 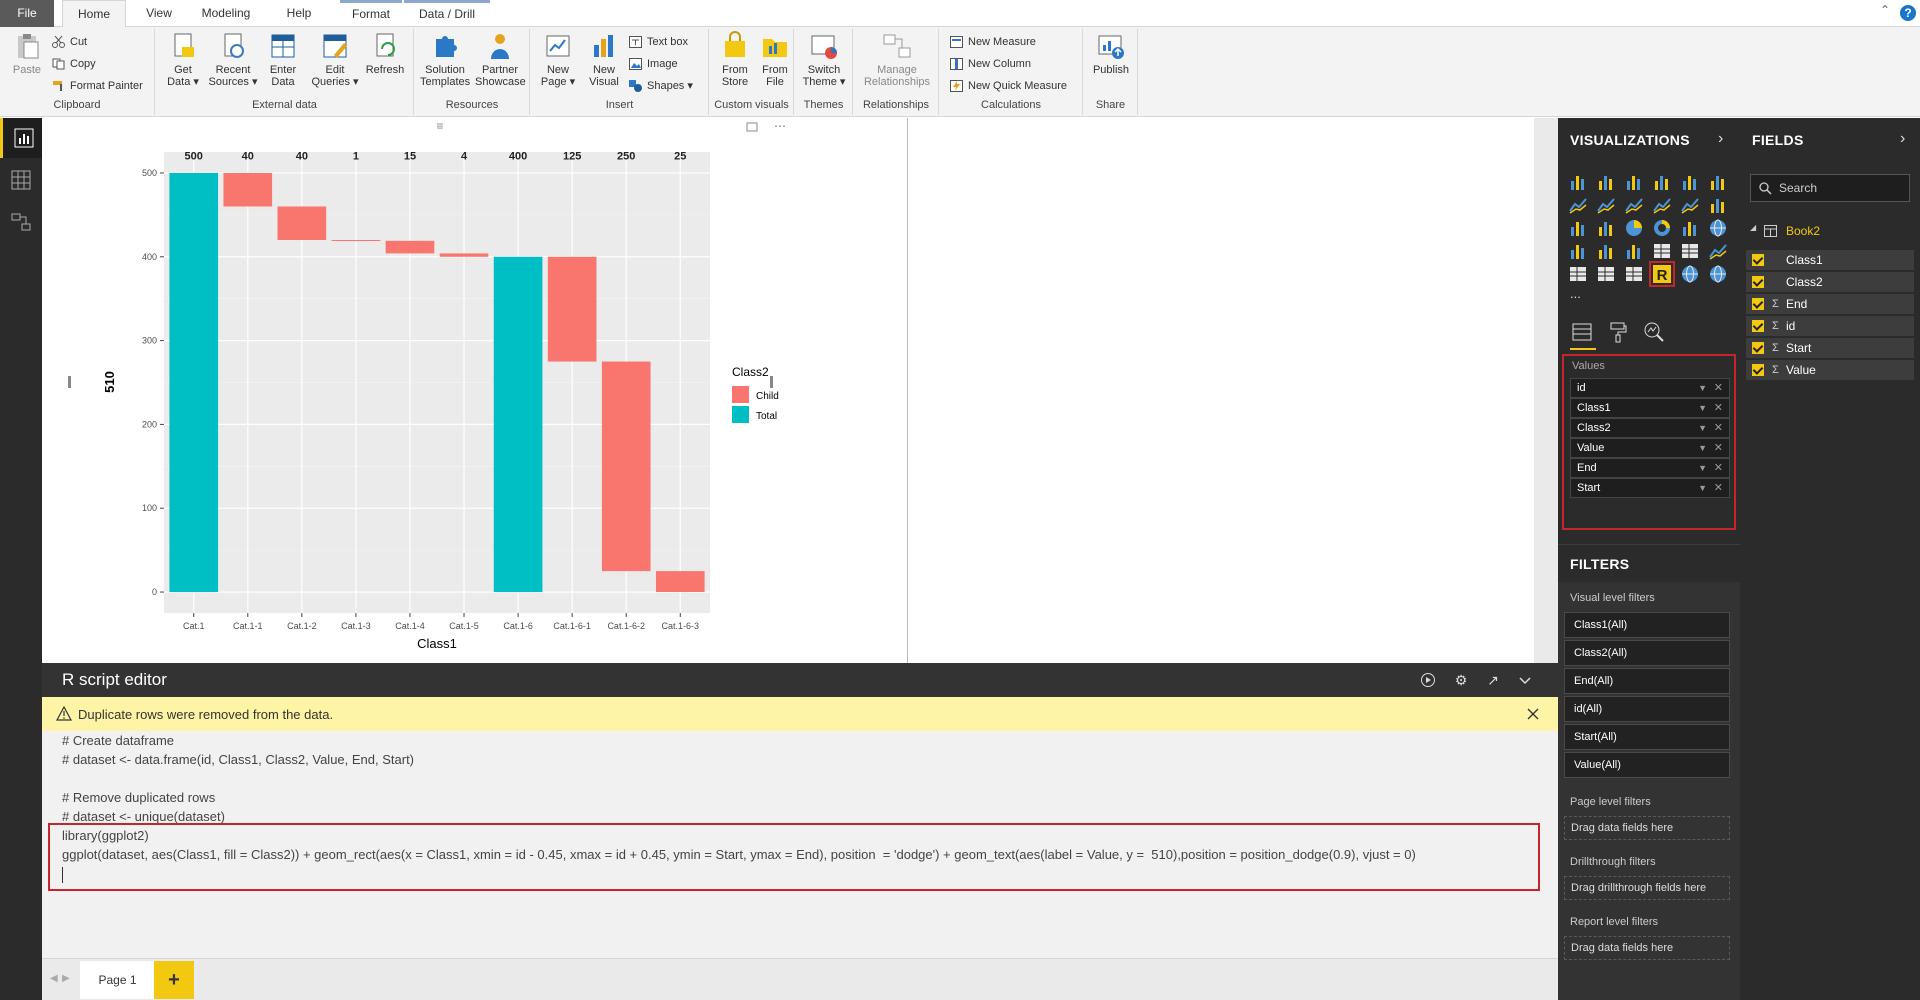 I want to click on 100-bar-icon, so click(x=1690, y=182).